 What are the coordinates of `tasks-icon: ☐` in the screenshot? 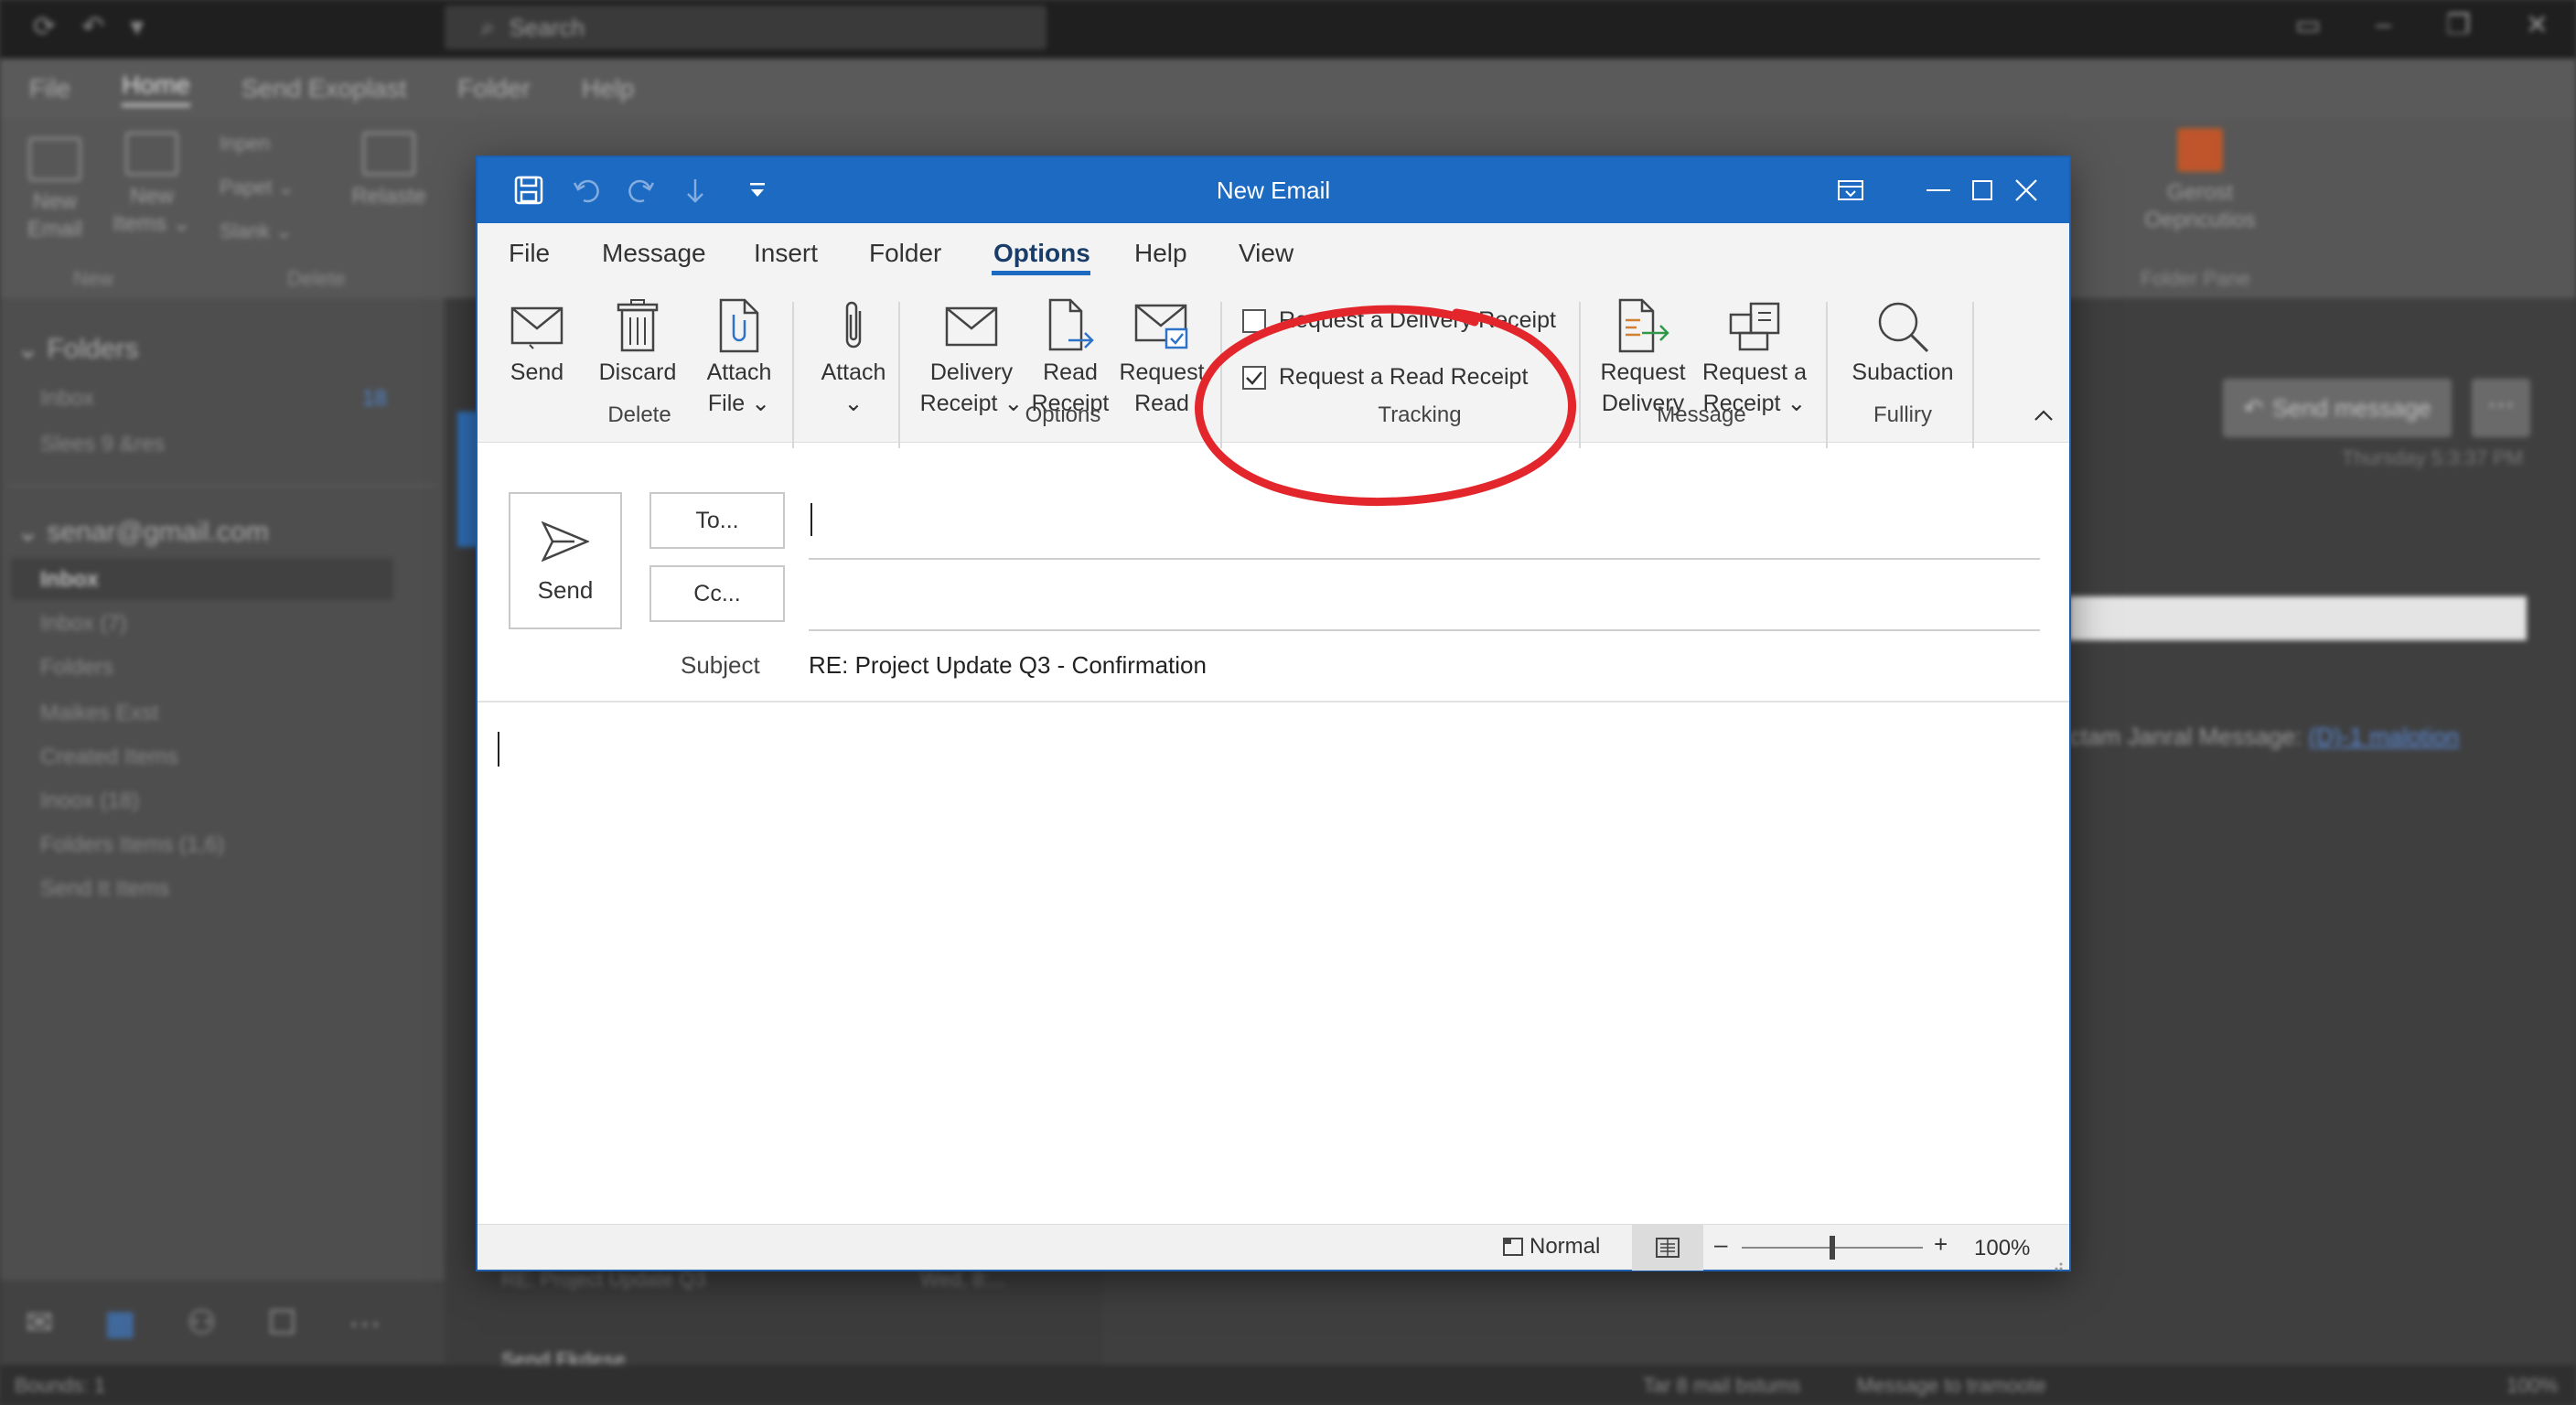 It's located at (282, 1322).